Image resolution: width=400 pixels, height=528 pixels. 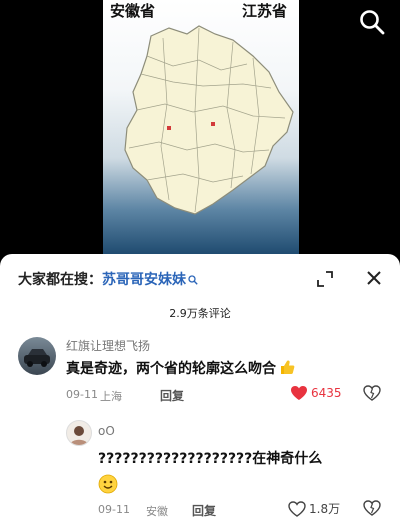 What do you see at coordinates (193, 280) in the screenshot?
I see `small-search-icon` at bounding box center [193, 280].